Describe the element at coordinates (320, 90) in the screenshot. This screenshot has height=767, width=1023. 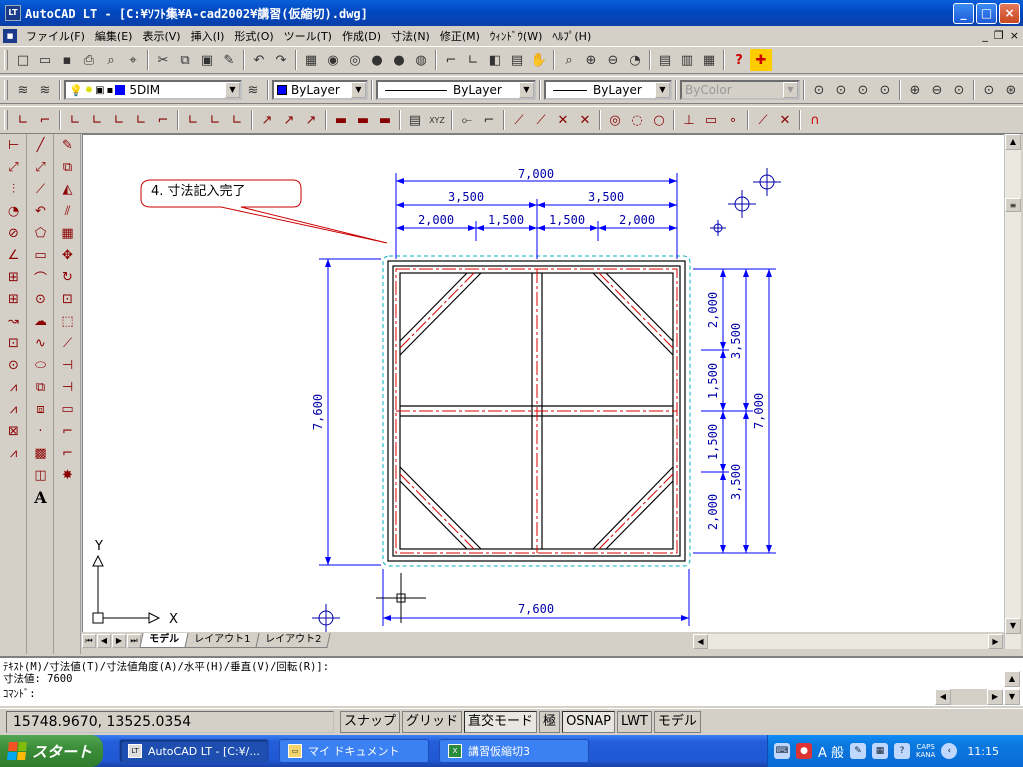
I see `color-dropdown: ByLayer ▼` at that location.